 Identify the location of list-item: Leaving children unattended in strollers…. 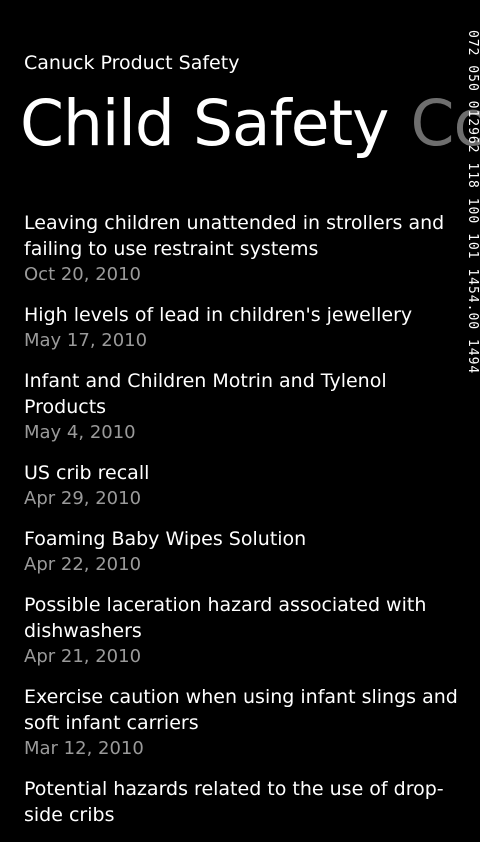
(246, 249).